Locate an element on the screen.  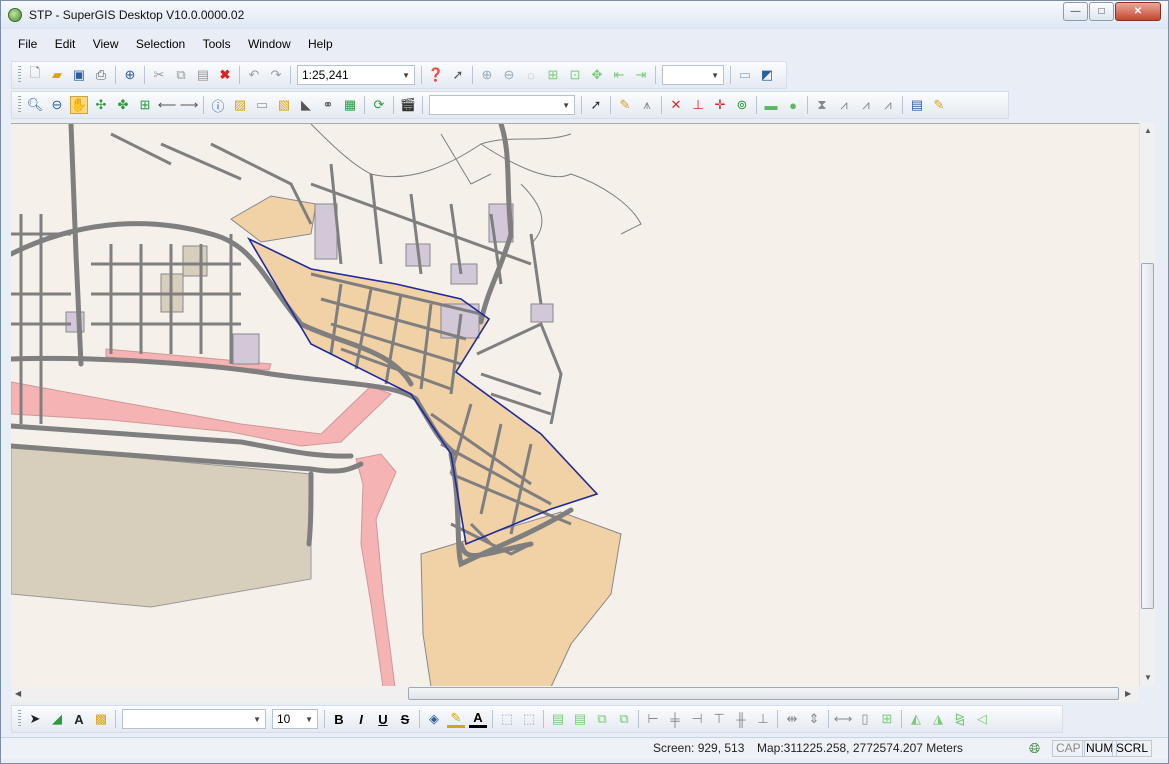
add-data-icon: ⊕ is located at coordinates (130, 75).